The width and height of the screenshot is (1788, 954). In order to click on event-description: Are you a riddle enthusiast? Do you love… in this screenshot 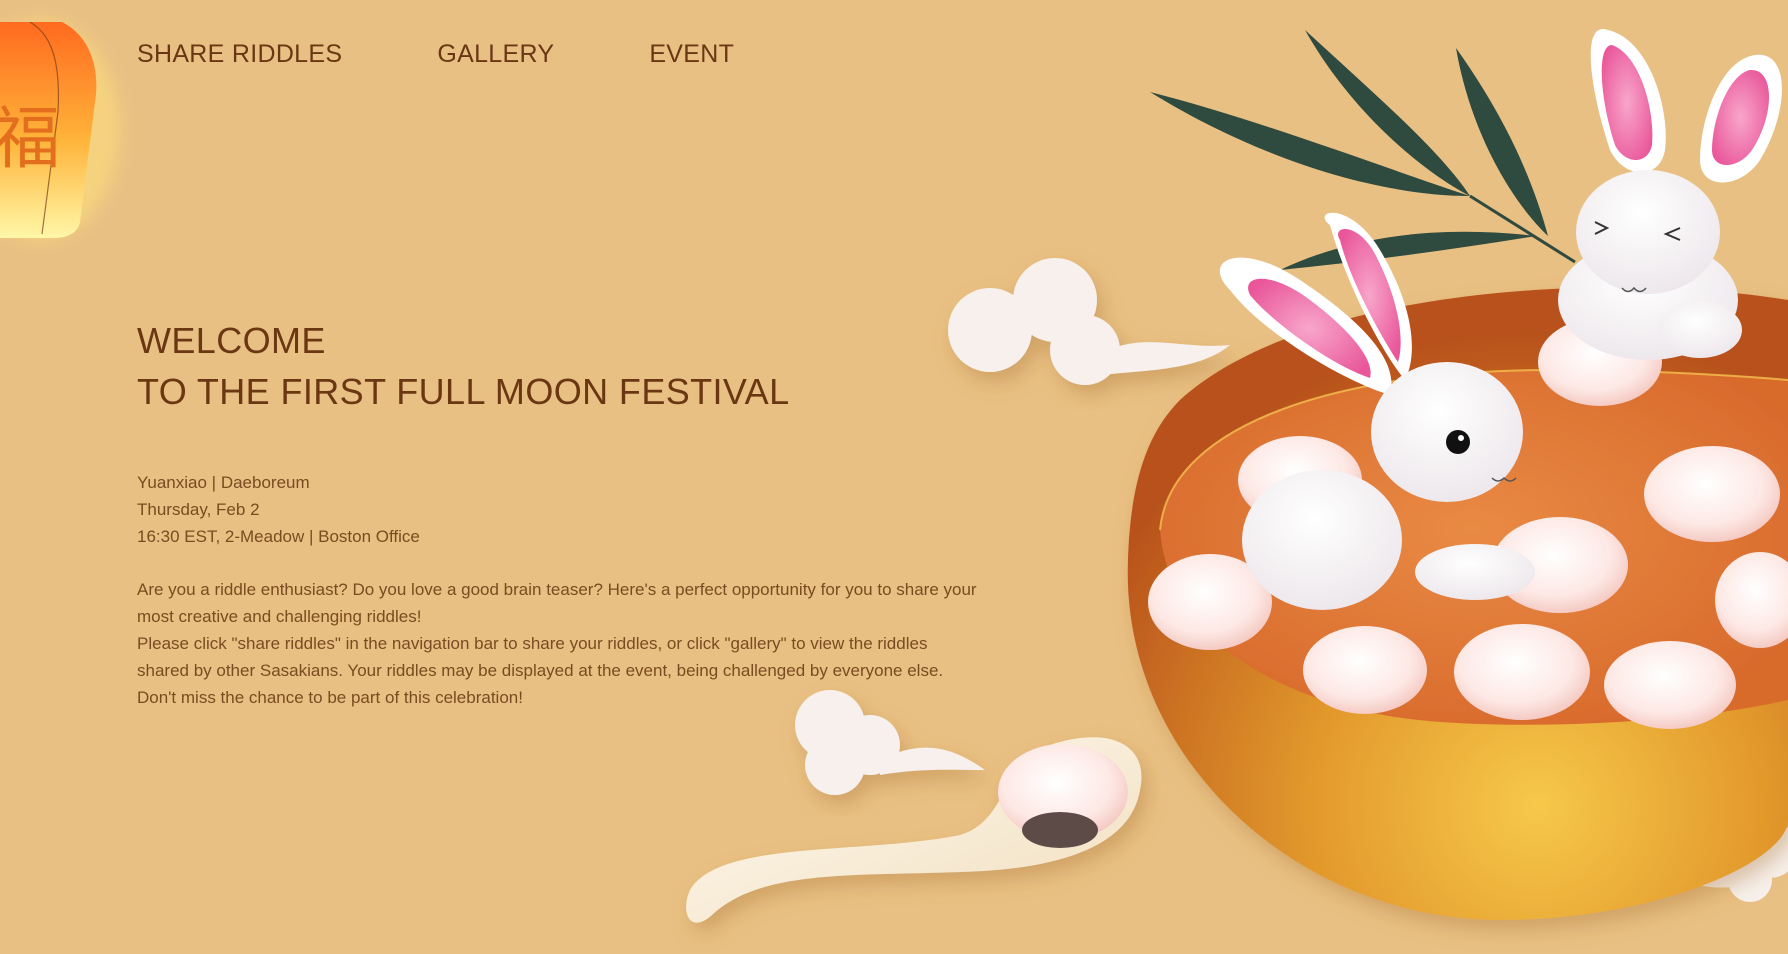, I will do `click(557, 643)`.